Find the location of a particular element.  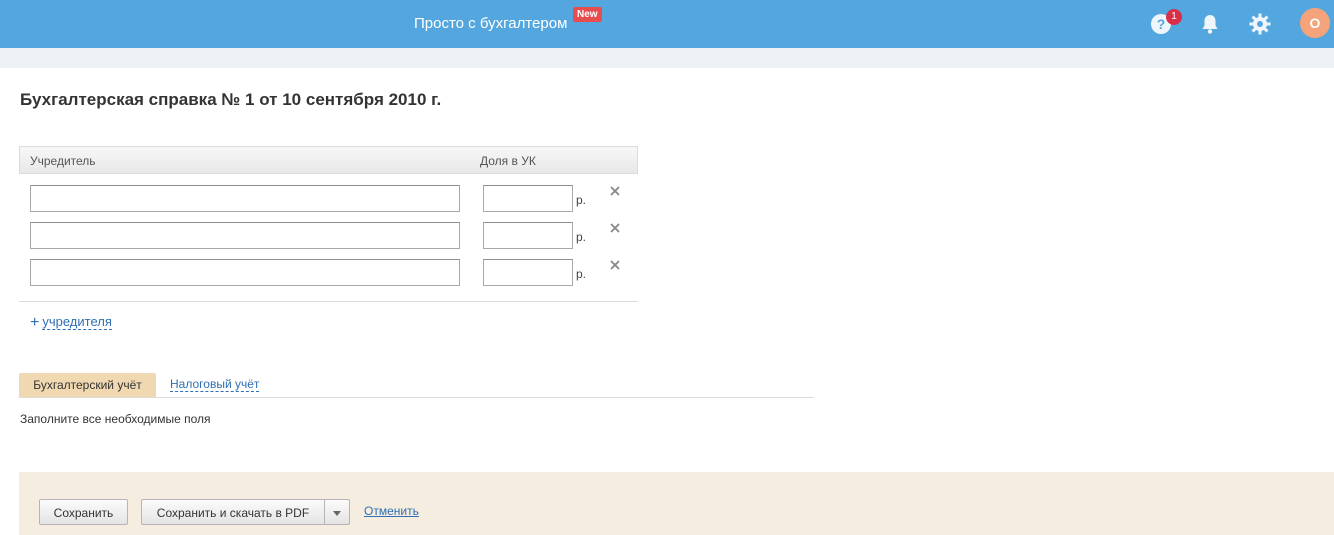

tab-tax: Налоговый учёт is located at coordinates (215, 384).